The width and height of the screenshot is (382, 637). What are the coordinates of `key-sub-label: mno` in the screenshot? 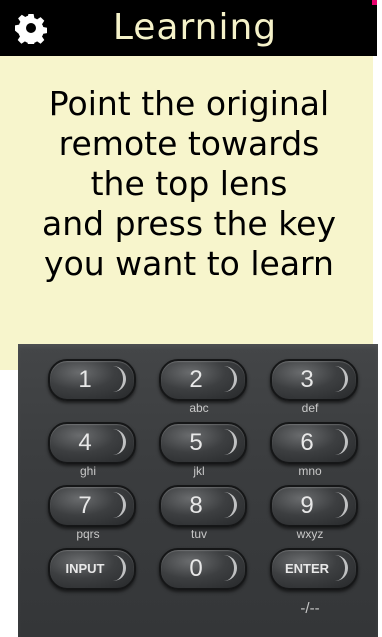 It's located at (310, 471).